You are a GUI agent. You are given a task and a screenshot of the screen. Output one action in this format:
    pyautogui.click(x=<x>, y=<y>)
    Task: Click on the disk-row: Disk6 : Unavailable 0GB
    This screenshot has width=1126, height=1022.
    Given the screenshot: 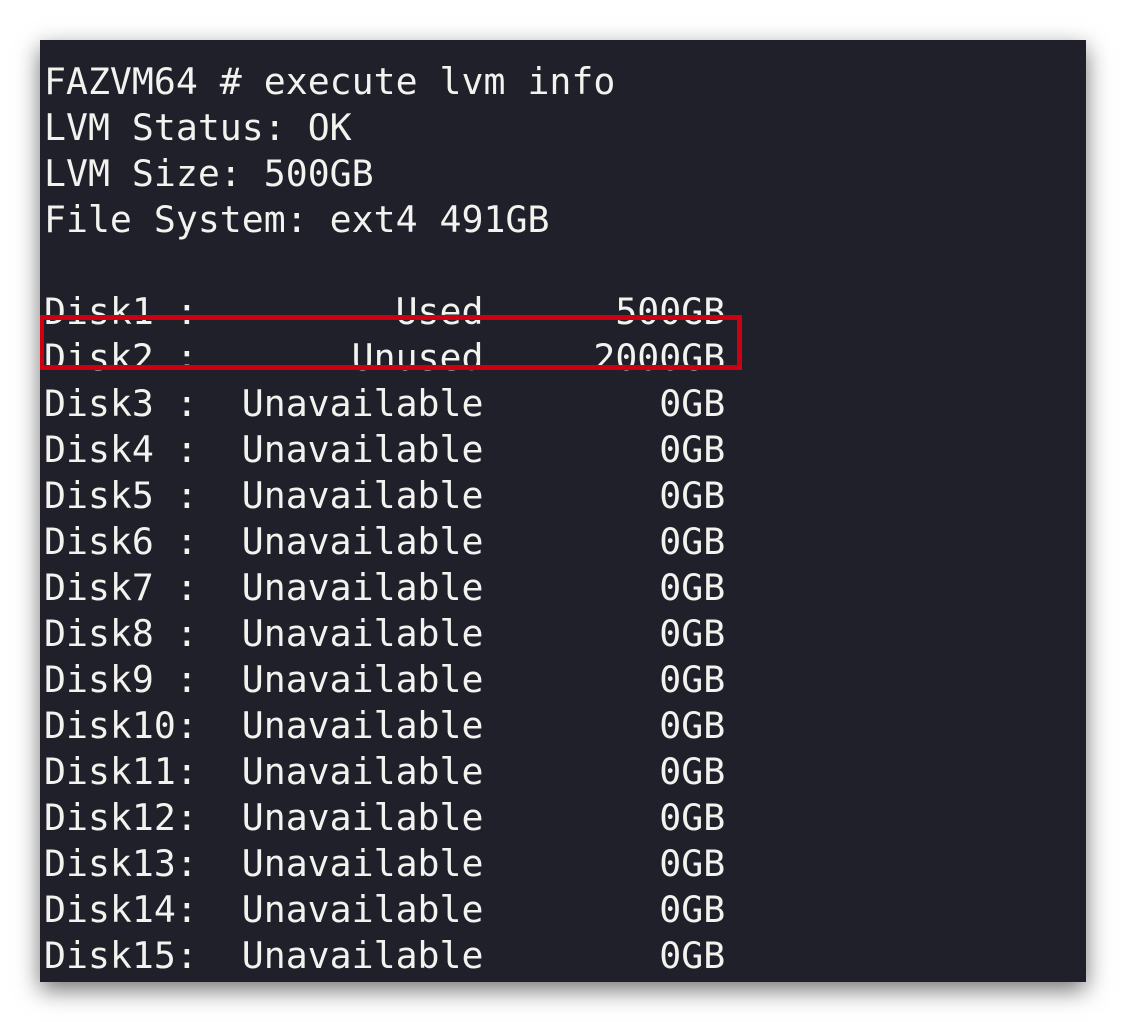 What is the action you would take?
    pyautogui.click(x=565, y=542)
    